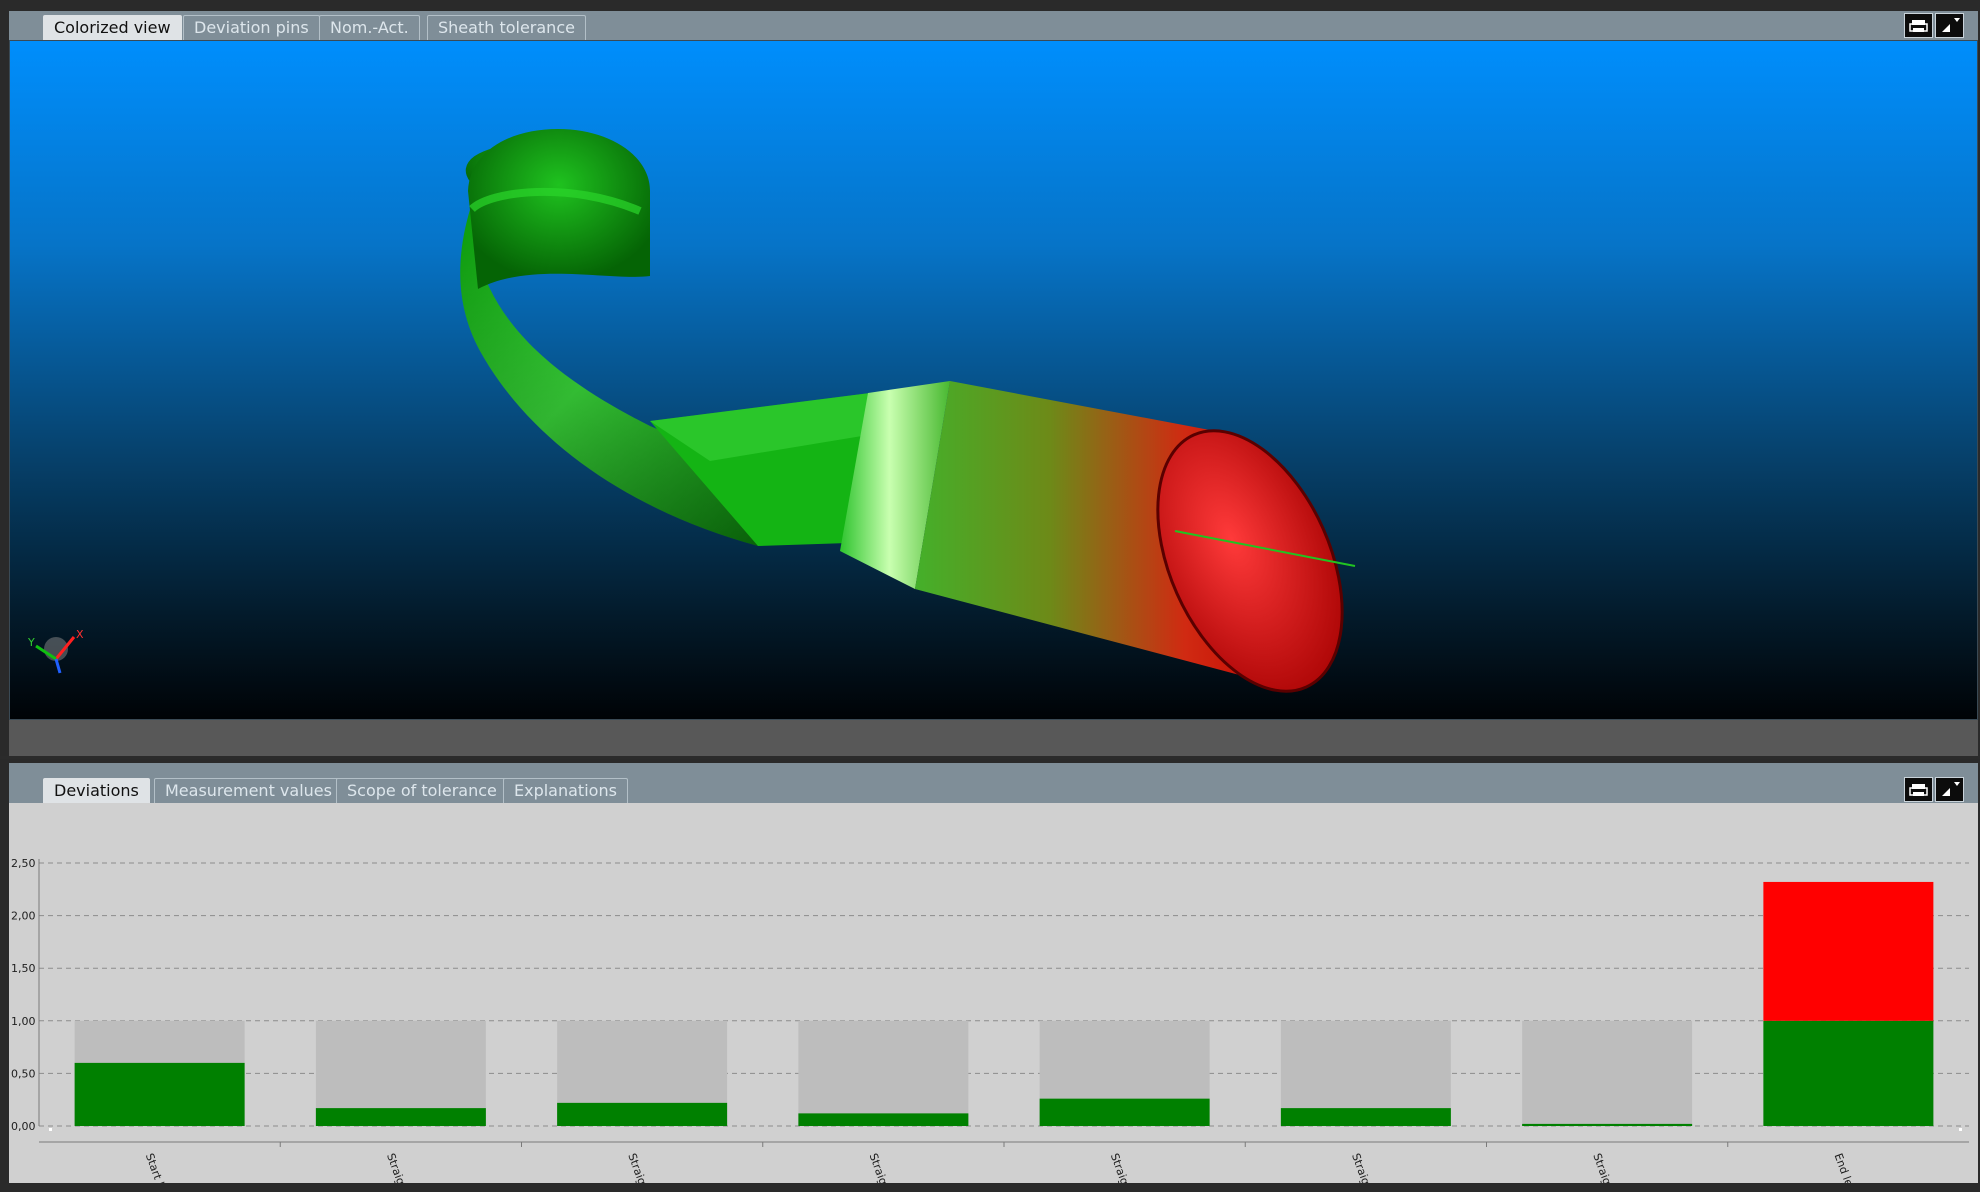 Image resolution: width=1980 pixels, height=1192 pixels. Describe the element at coordinates (251, 27) in the screenshot. I see `tab-deviation-pins: Deviation pins` at that location.